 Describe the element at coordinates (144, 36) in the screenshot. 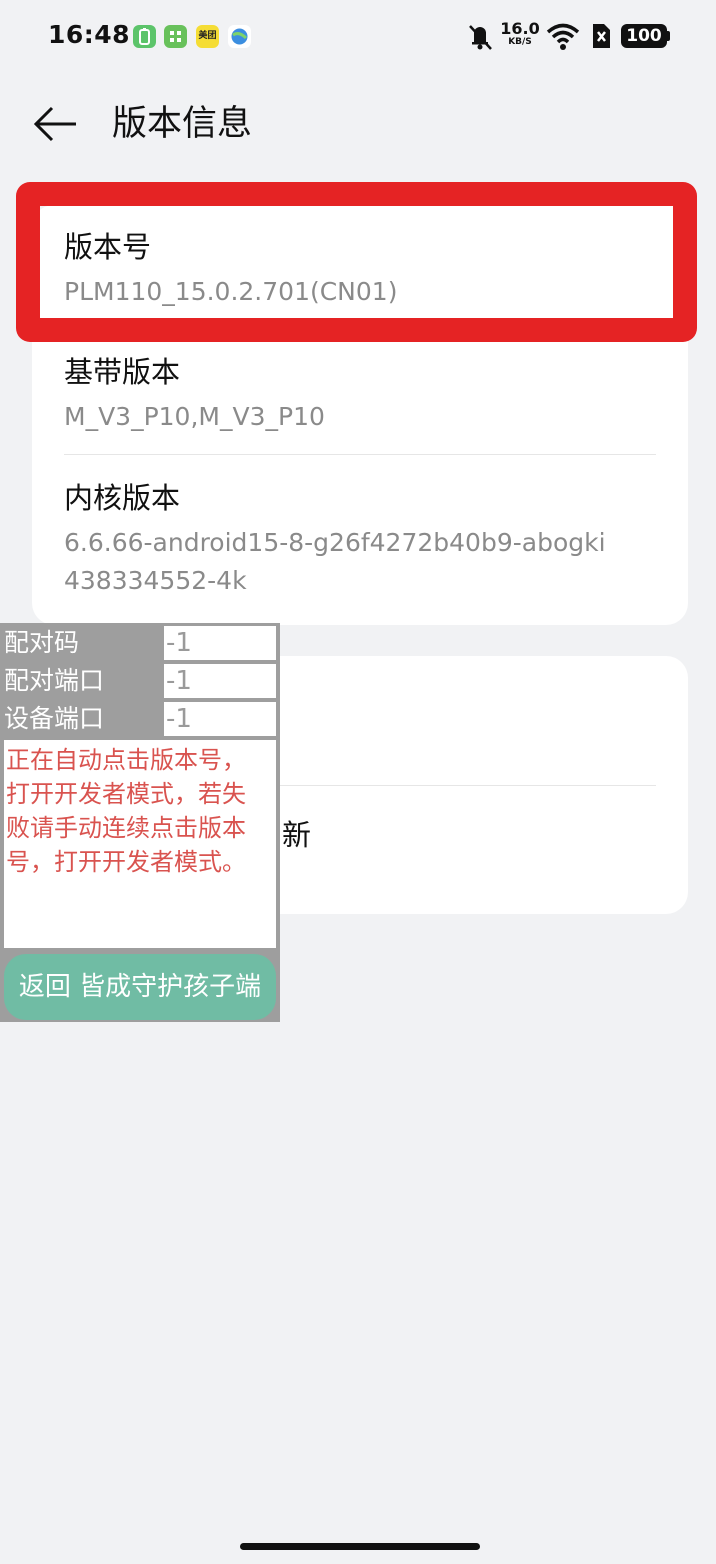

I see `battery-app-icon` at that location.